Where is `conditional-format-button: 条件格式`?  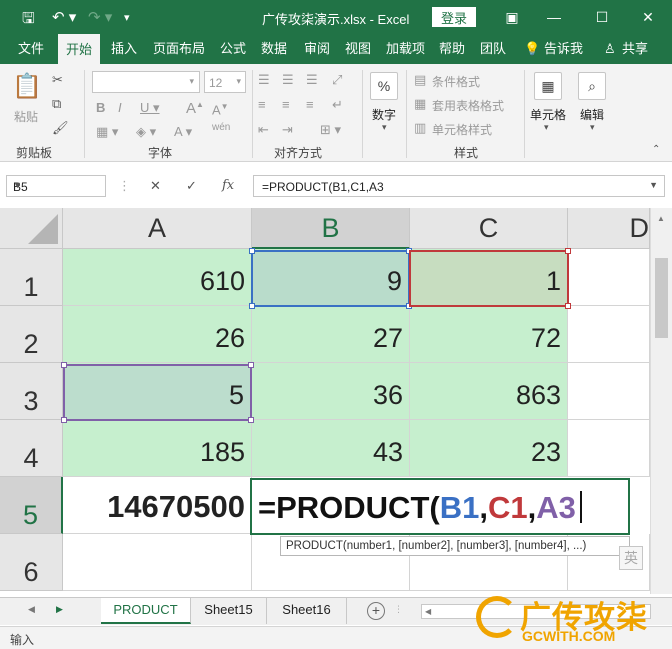
conditional-format-button: 条件格式 is located at coordinates (456, 81).